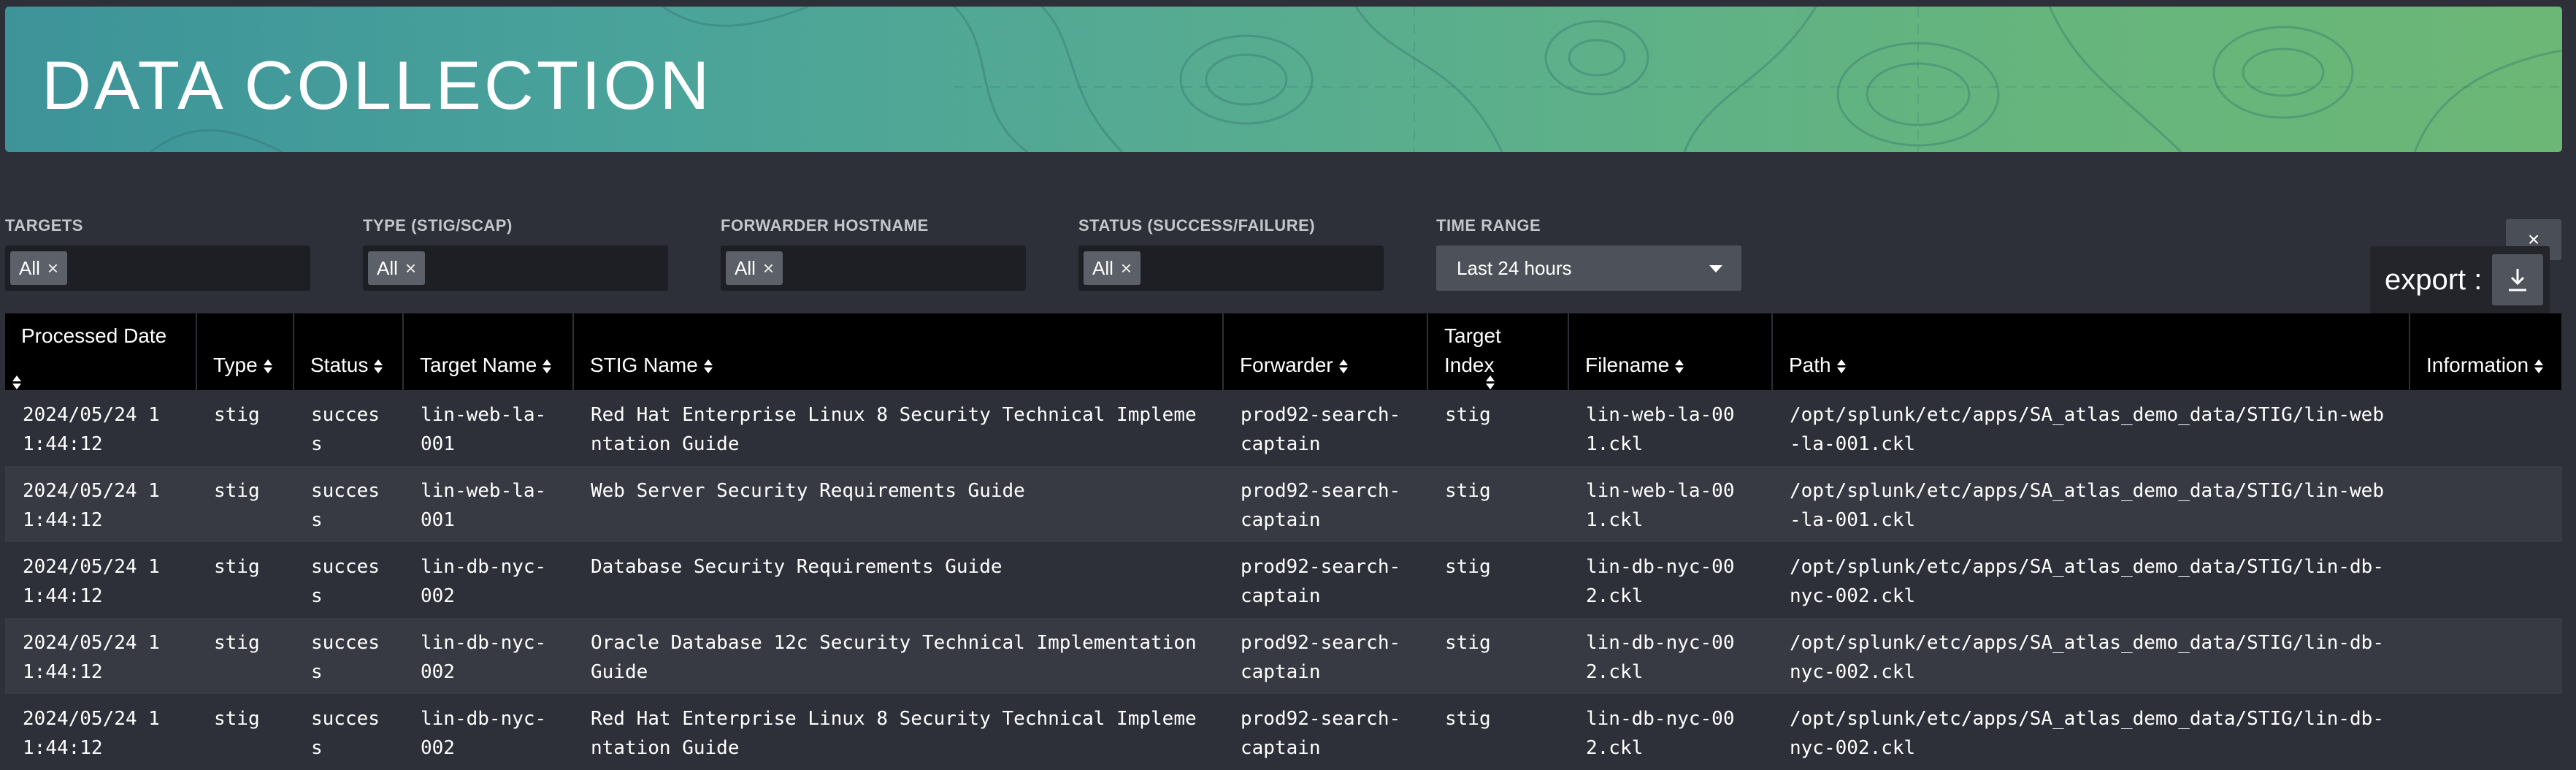 The width and height of the screenshot is (2576, 770). Describe the element at coordinates (2486, 351) in the screenshot. I see `column-header: Information` at that location.